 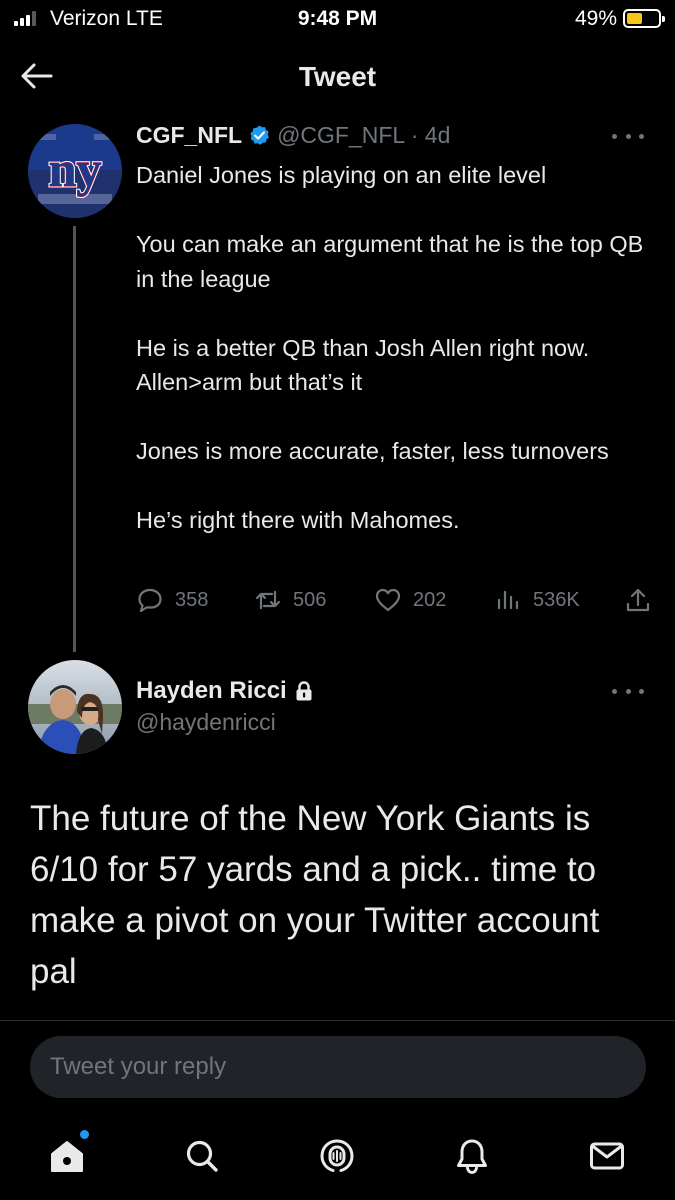 I want to click on spaces-icon, so click(x=337, y=1155).